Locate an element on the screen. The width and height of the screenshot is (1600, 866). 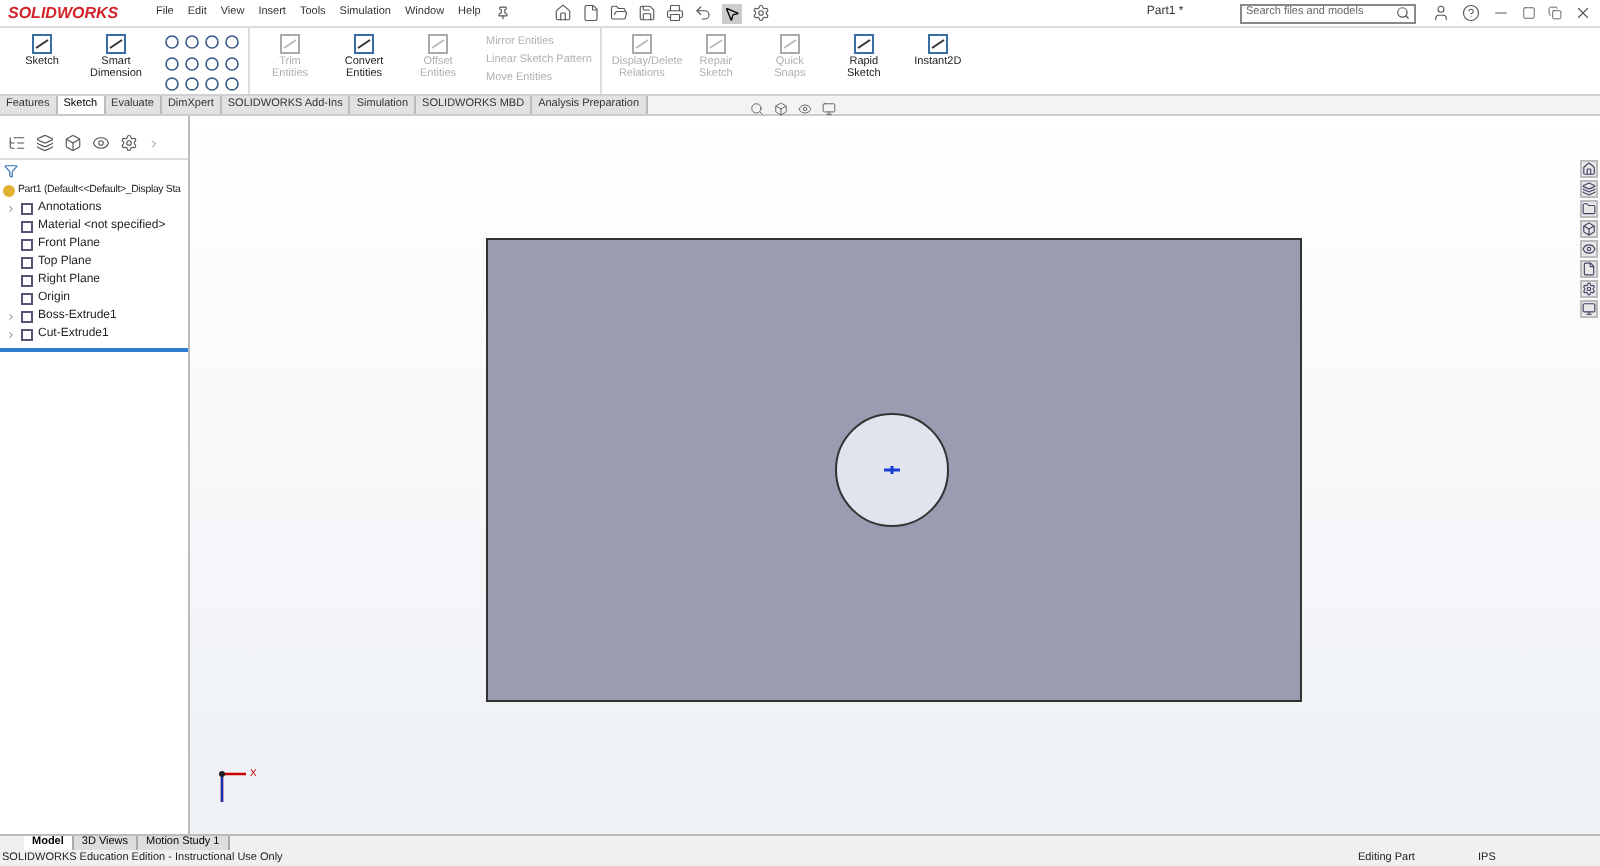
user-icon is located at coordinates (1441, 13).